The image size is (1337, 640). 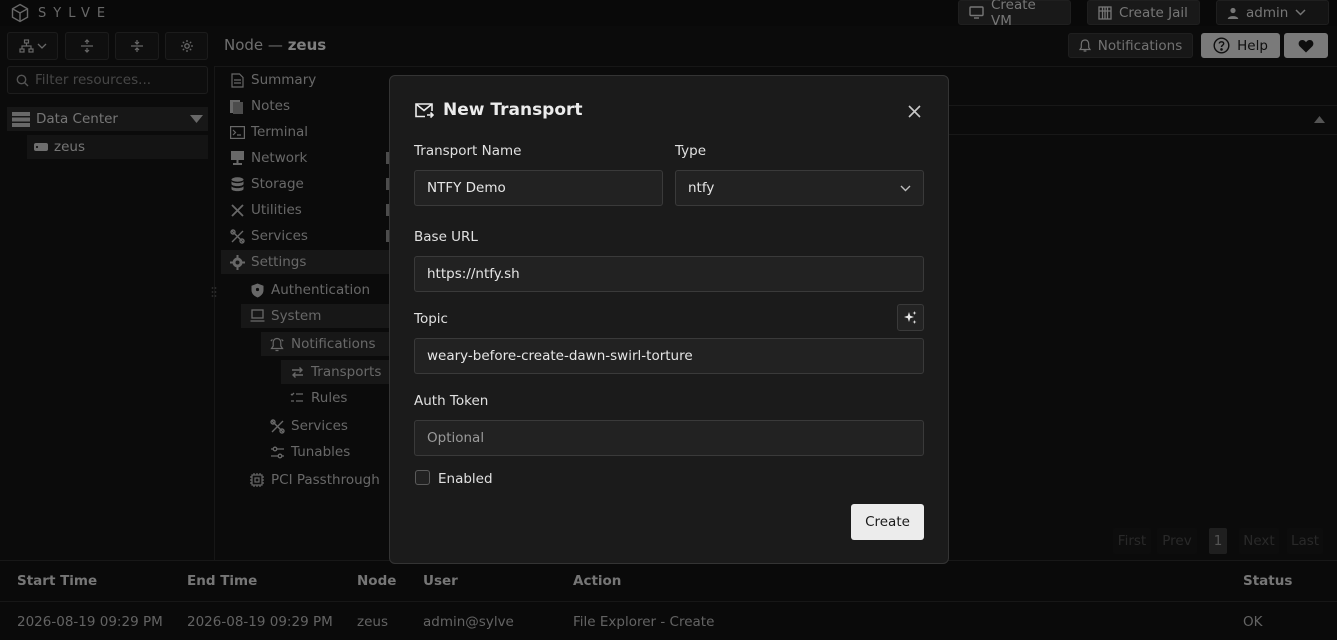 I want to click on topic-input: weary-before-create-dawn-swirl-torture, so click(x=669, y=356).